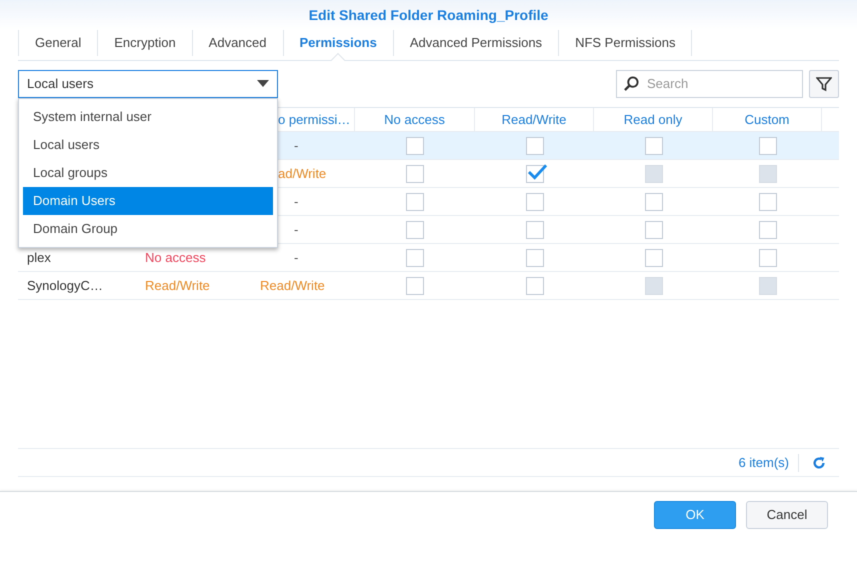 The image size is (857, 564). I want to click on search-icon, so click(631, 83).